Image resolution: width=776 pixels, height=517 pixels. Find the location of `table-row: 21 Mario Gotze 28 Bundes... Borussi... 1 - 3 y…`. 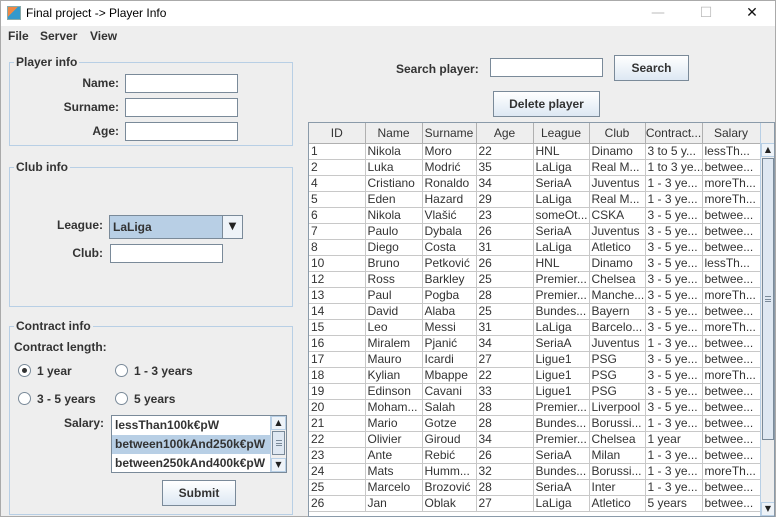

table-row: 21 Mario Gotze 28 Bundes... Borussi... 1 - 3 y… is located at coordinates (535, 423).